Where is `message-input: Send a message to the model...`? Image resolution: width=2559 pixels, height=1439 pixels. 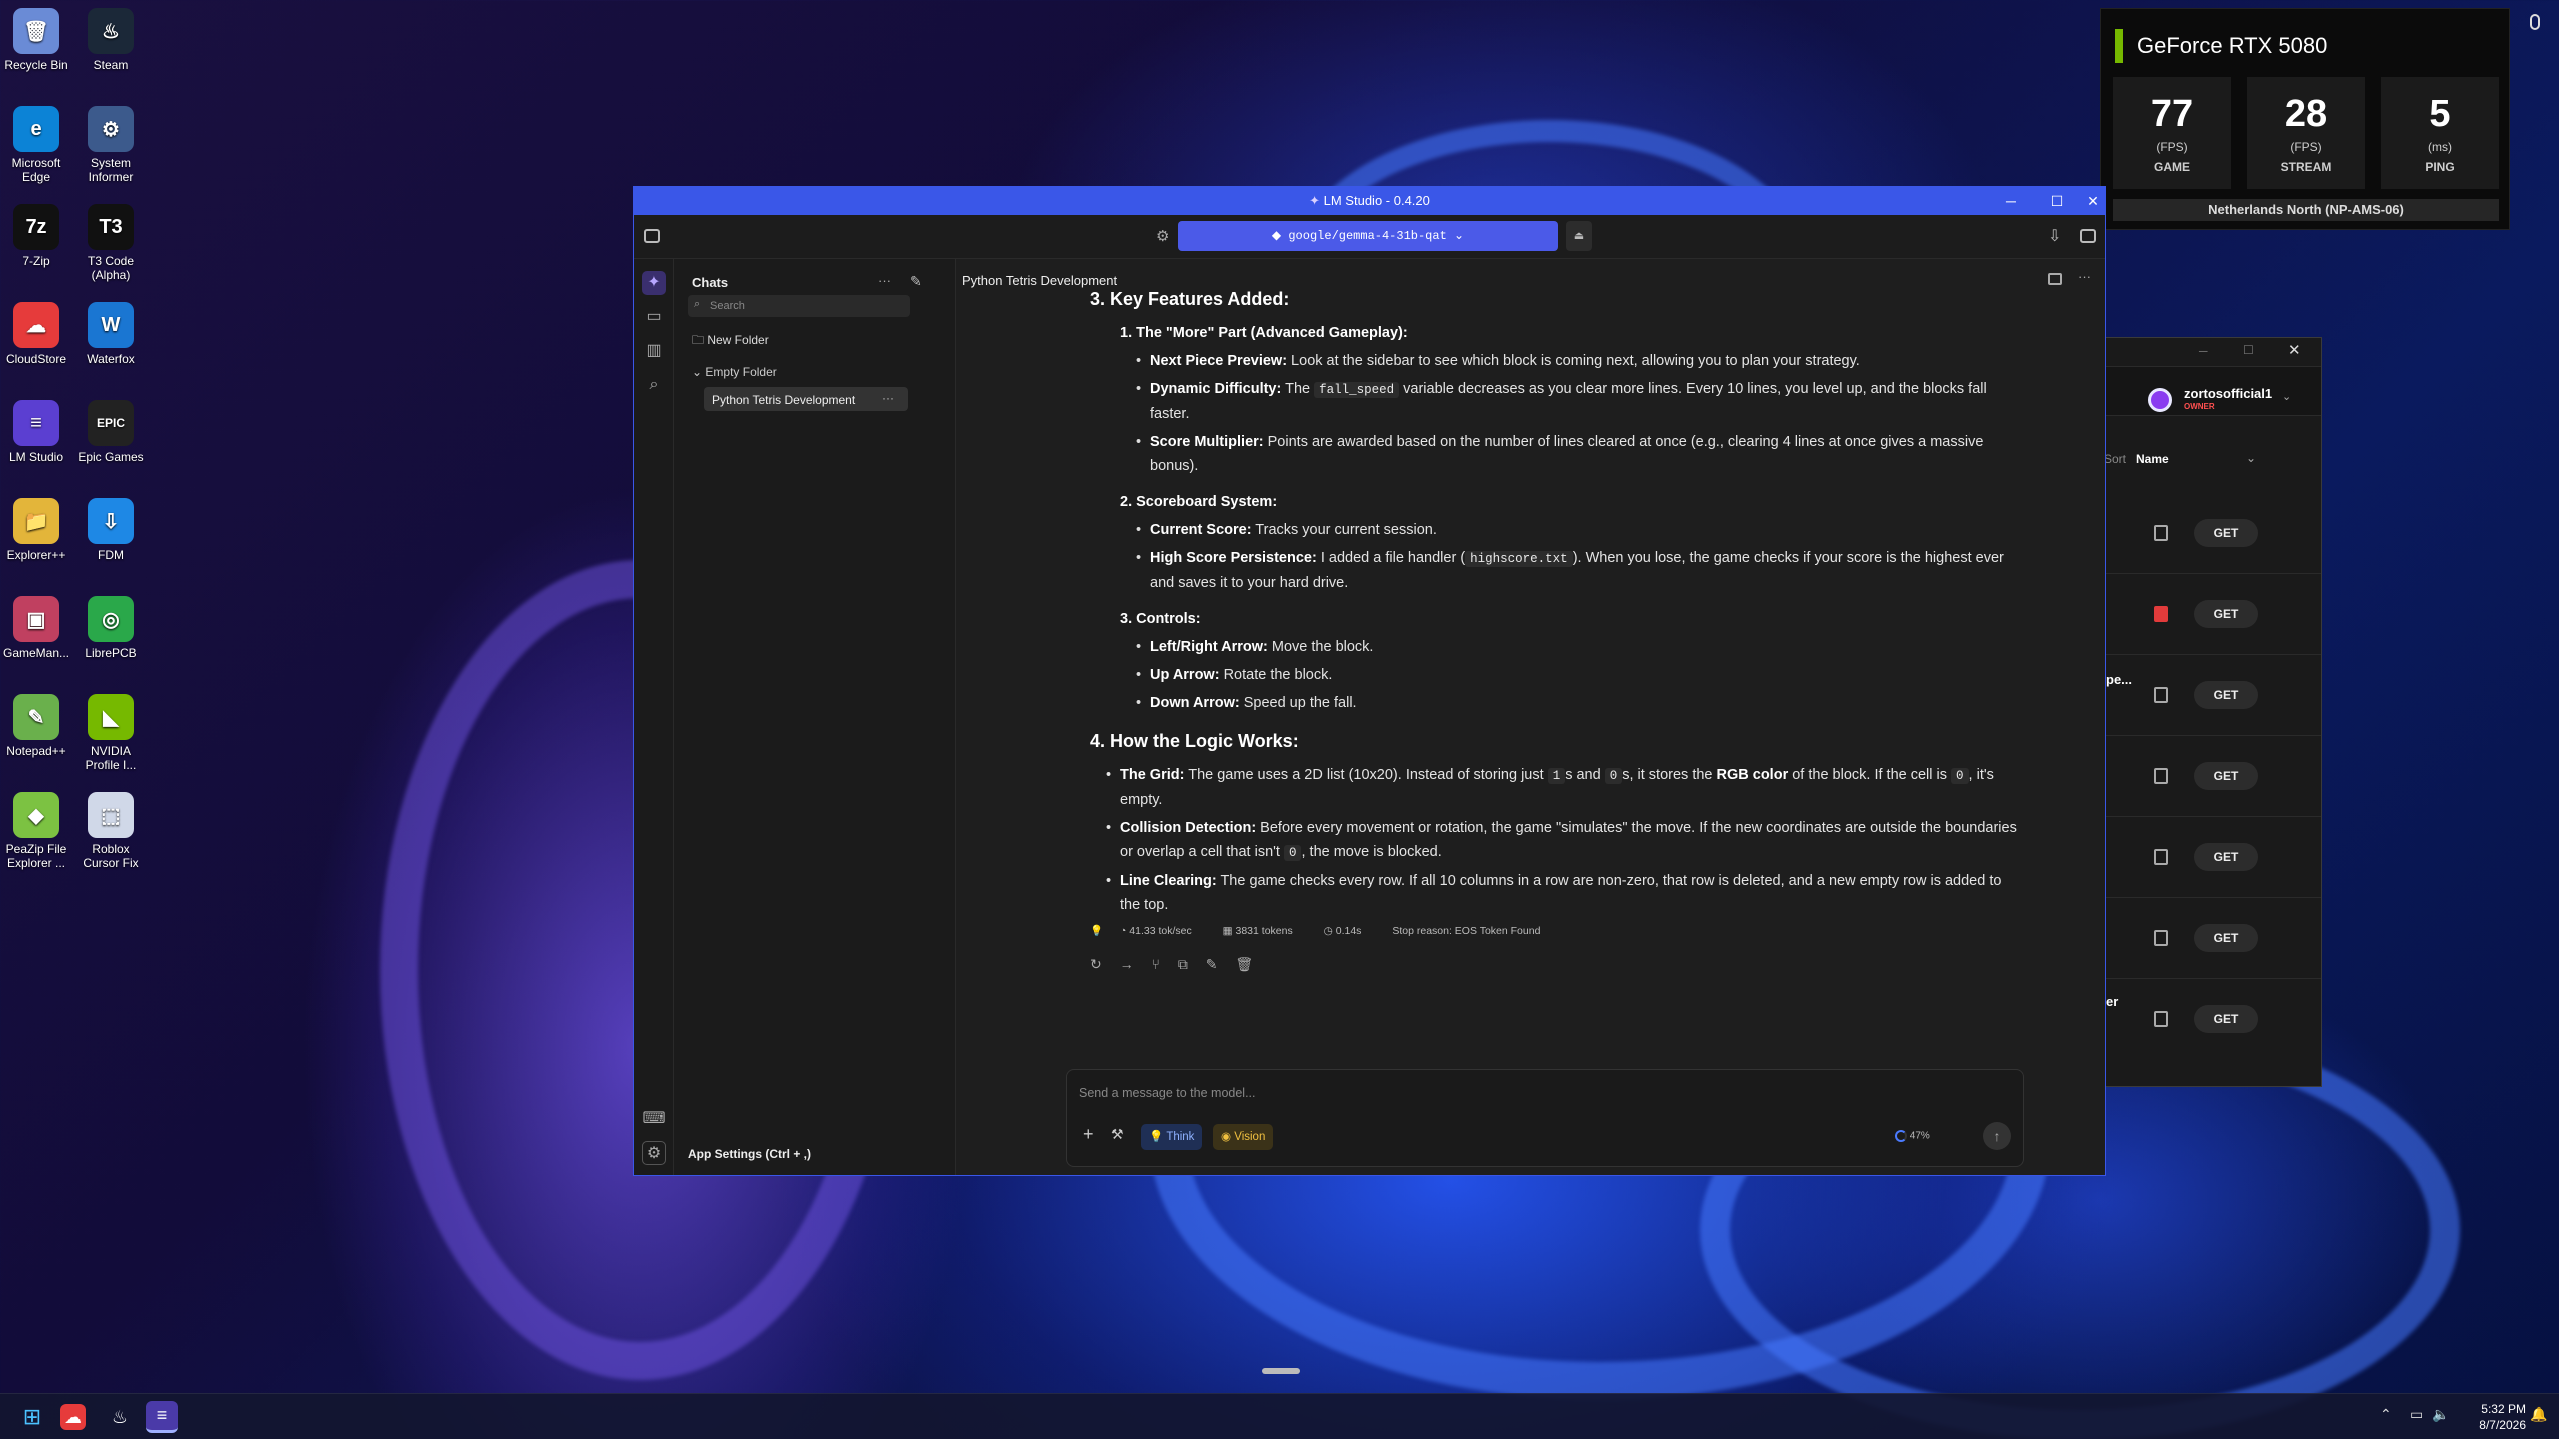
message-input: Send a message to the model... is located at coordinates (1544, 1094).